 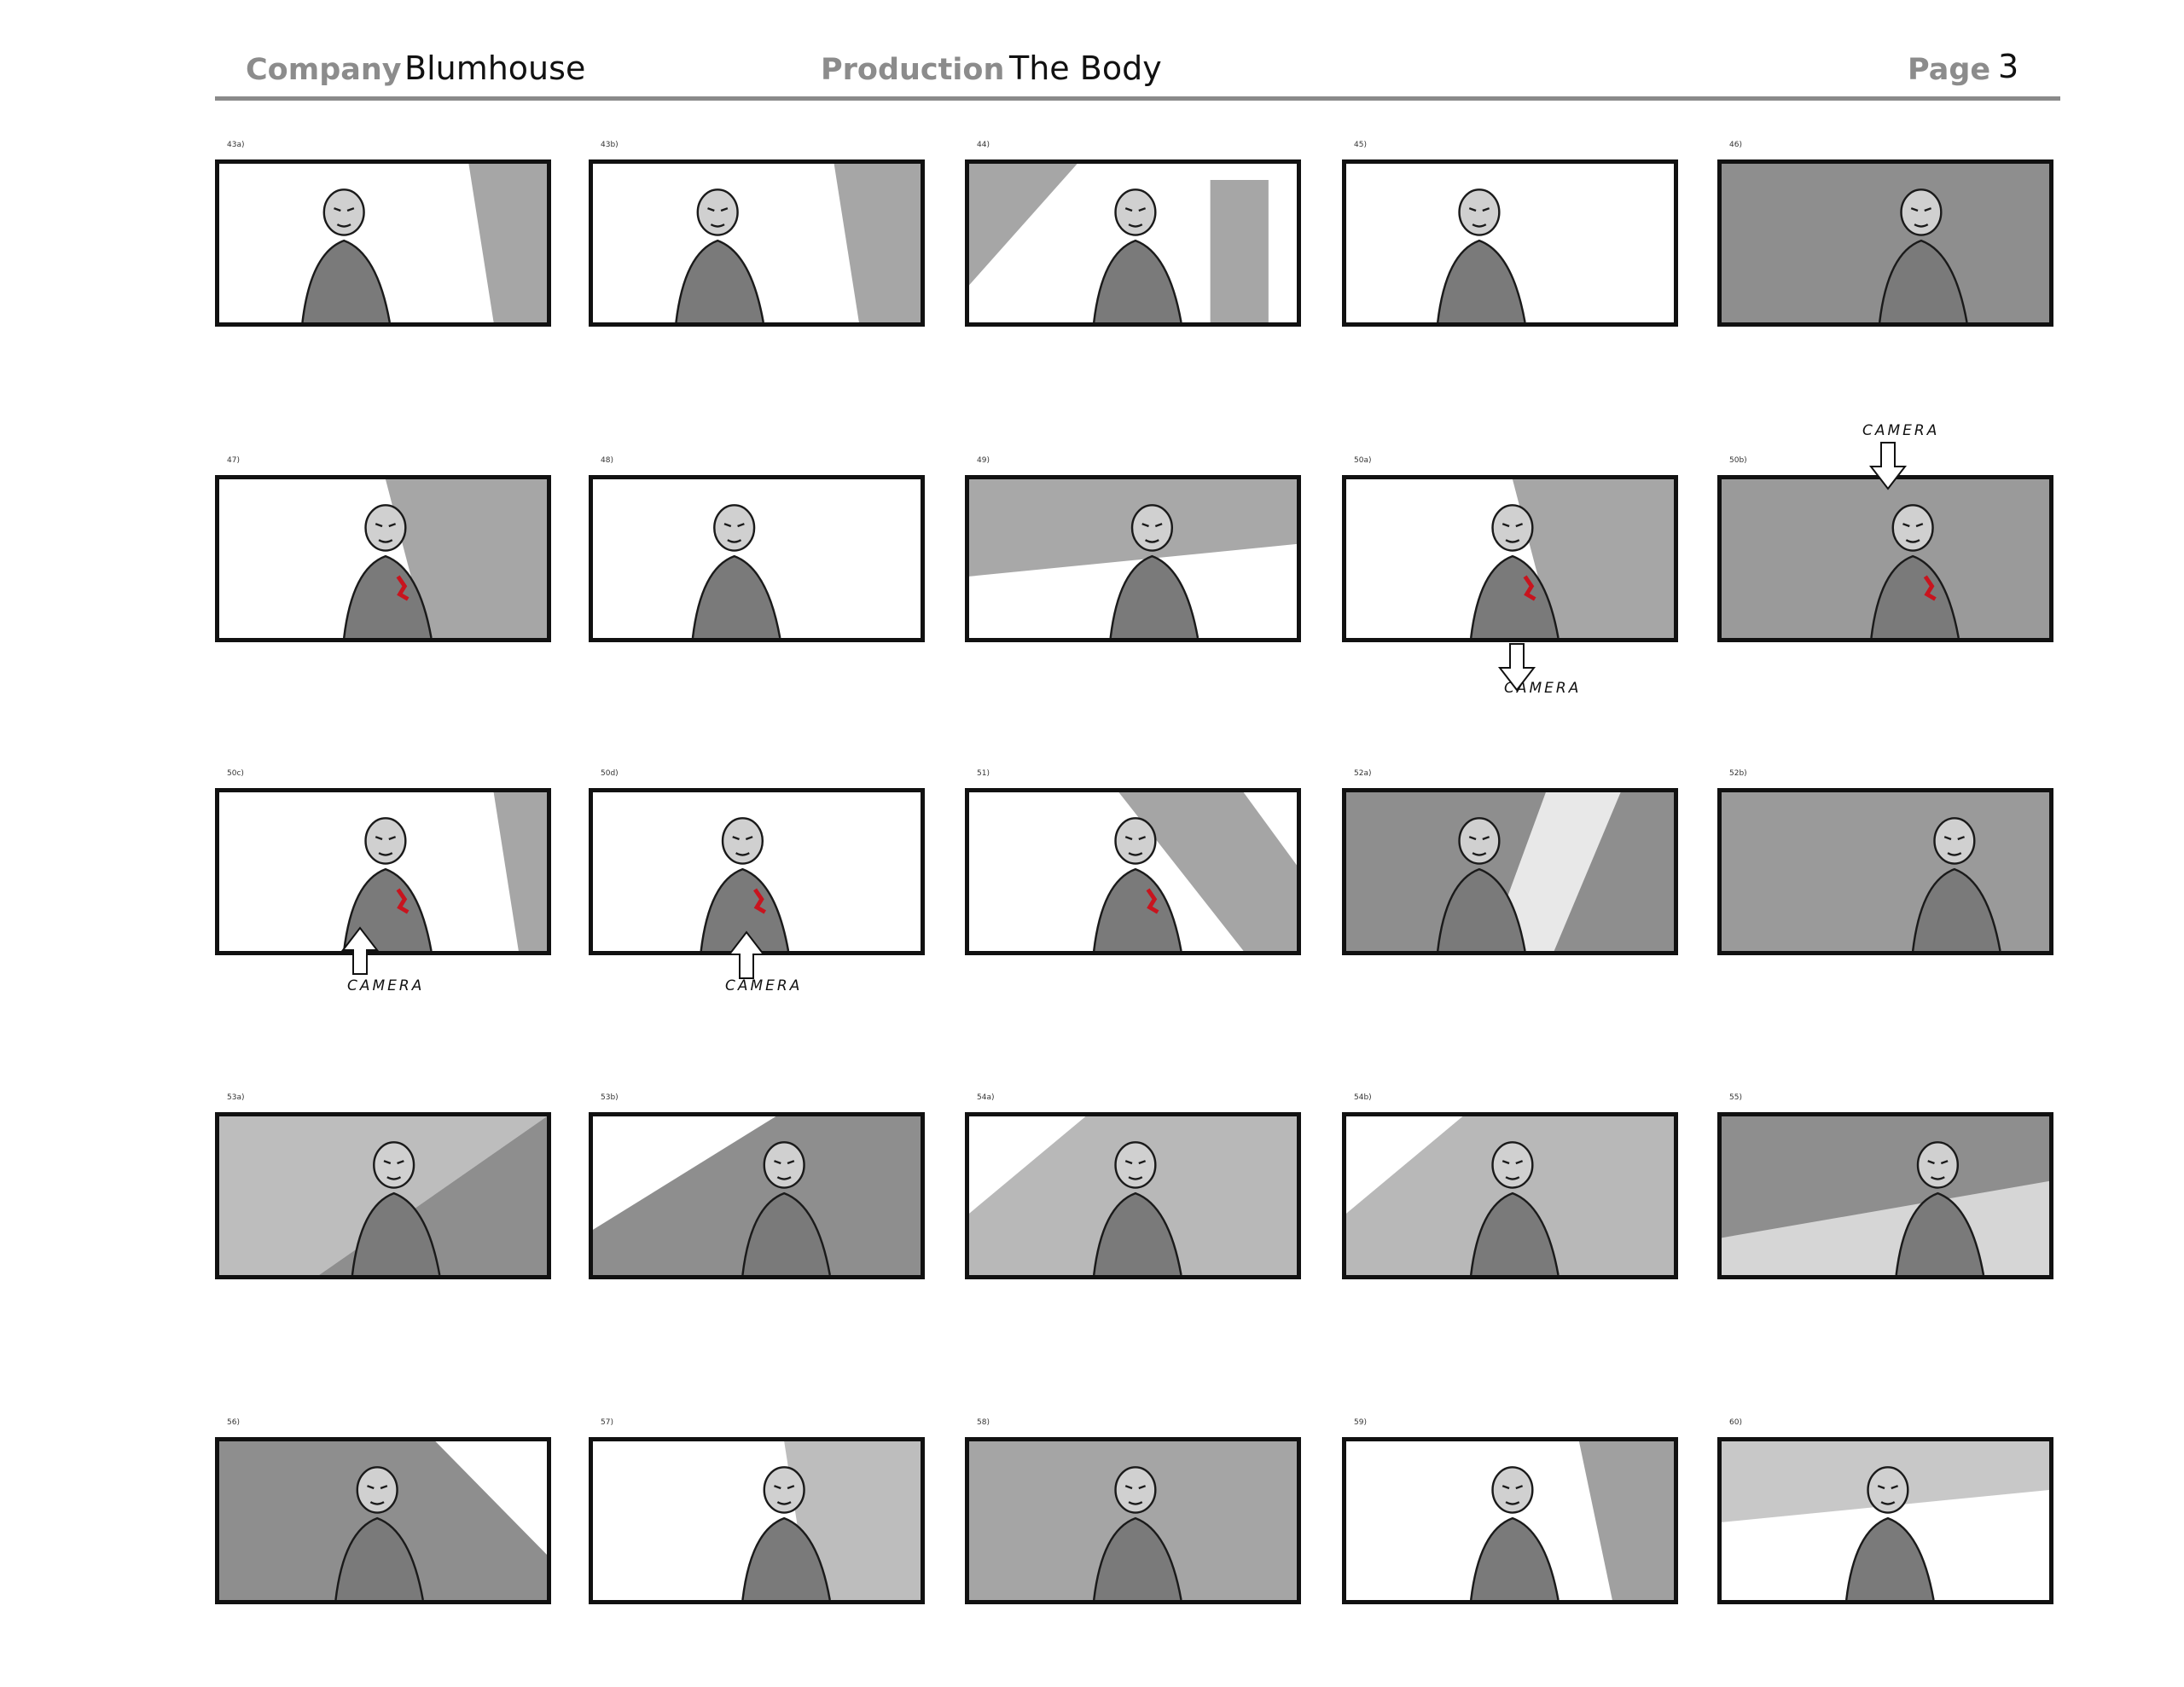 I want to click on header-rule, so click(x=1138, y=98).